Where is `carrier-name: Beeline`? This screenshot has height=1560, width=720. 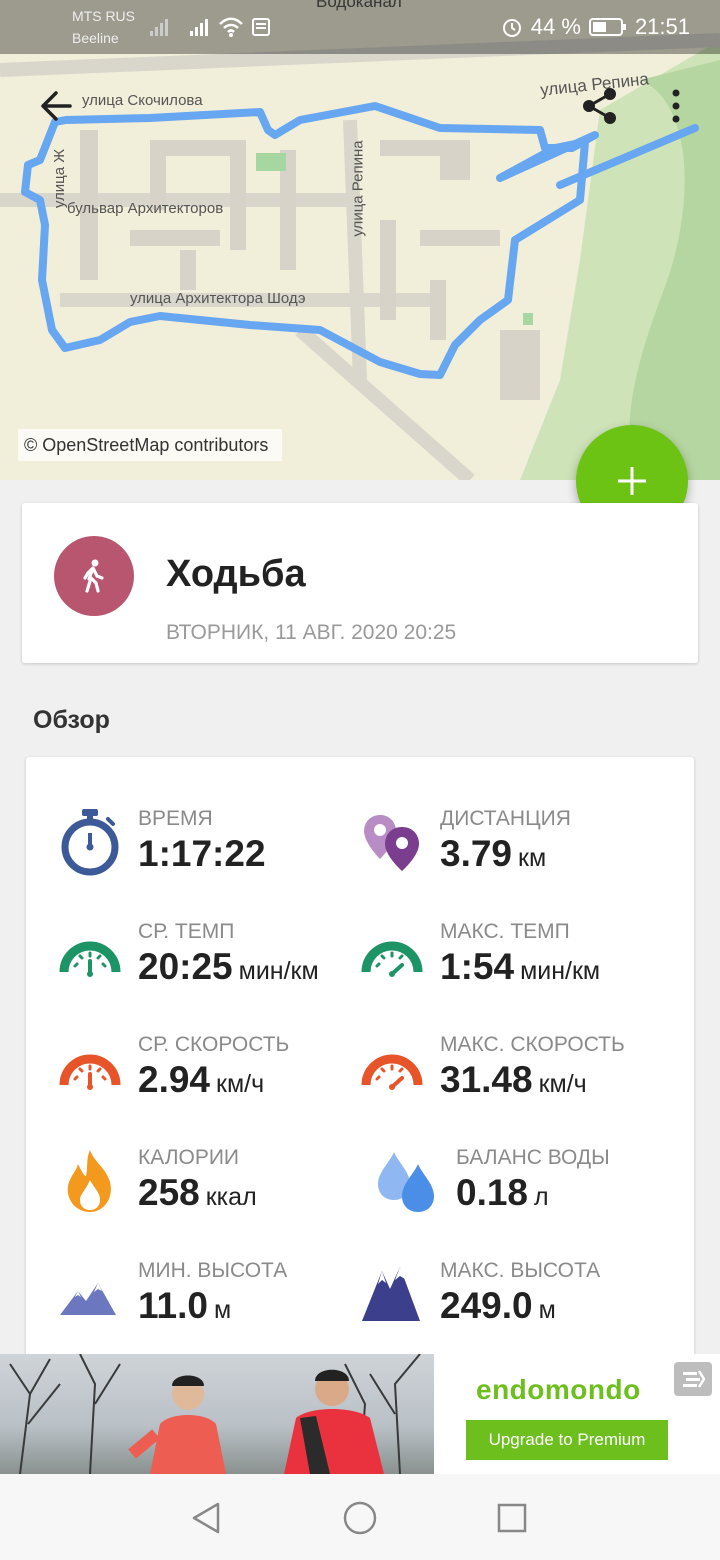
carrier-name: Beeline is located at coordinates (95, 38).